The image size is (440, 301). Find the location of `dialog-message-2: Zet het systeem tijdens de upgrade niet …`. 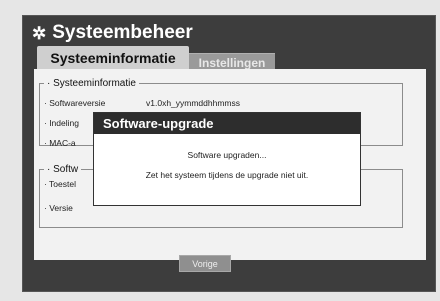

dialog-message-2: Zet het systeem tijdens de upgrade niet … is located at coordinates (227, 175).